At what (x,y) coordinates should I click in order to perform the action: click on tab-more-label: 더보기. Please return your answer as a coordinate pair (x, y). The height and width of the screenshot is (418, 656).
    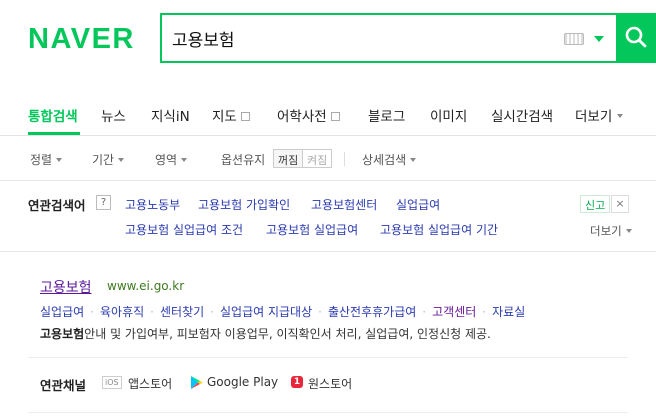
    Looking at the image, I should click on (594, 117).